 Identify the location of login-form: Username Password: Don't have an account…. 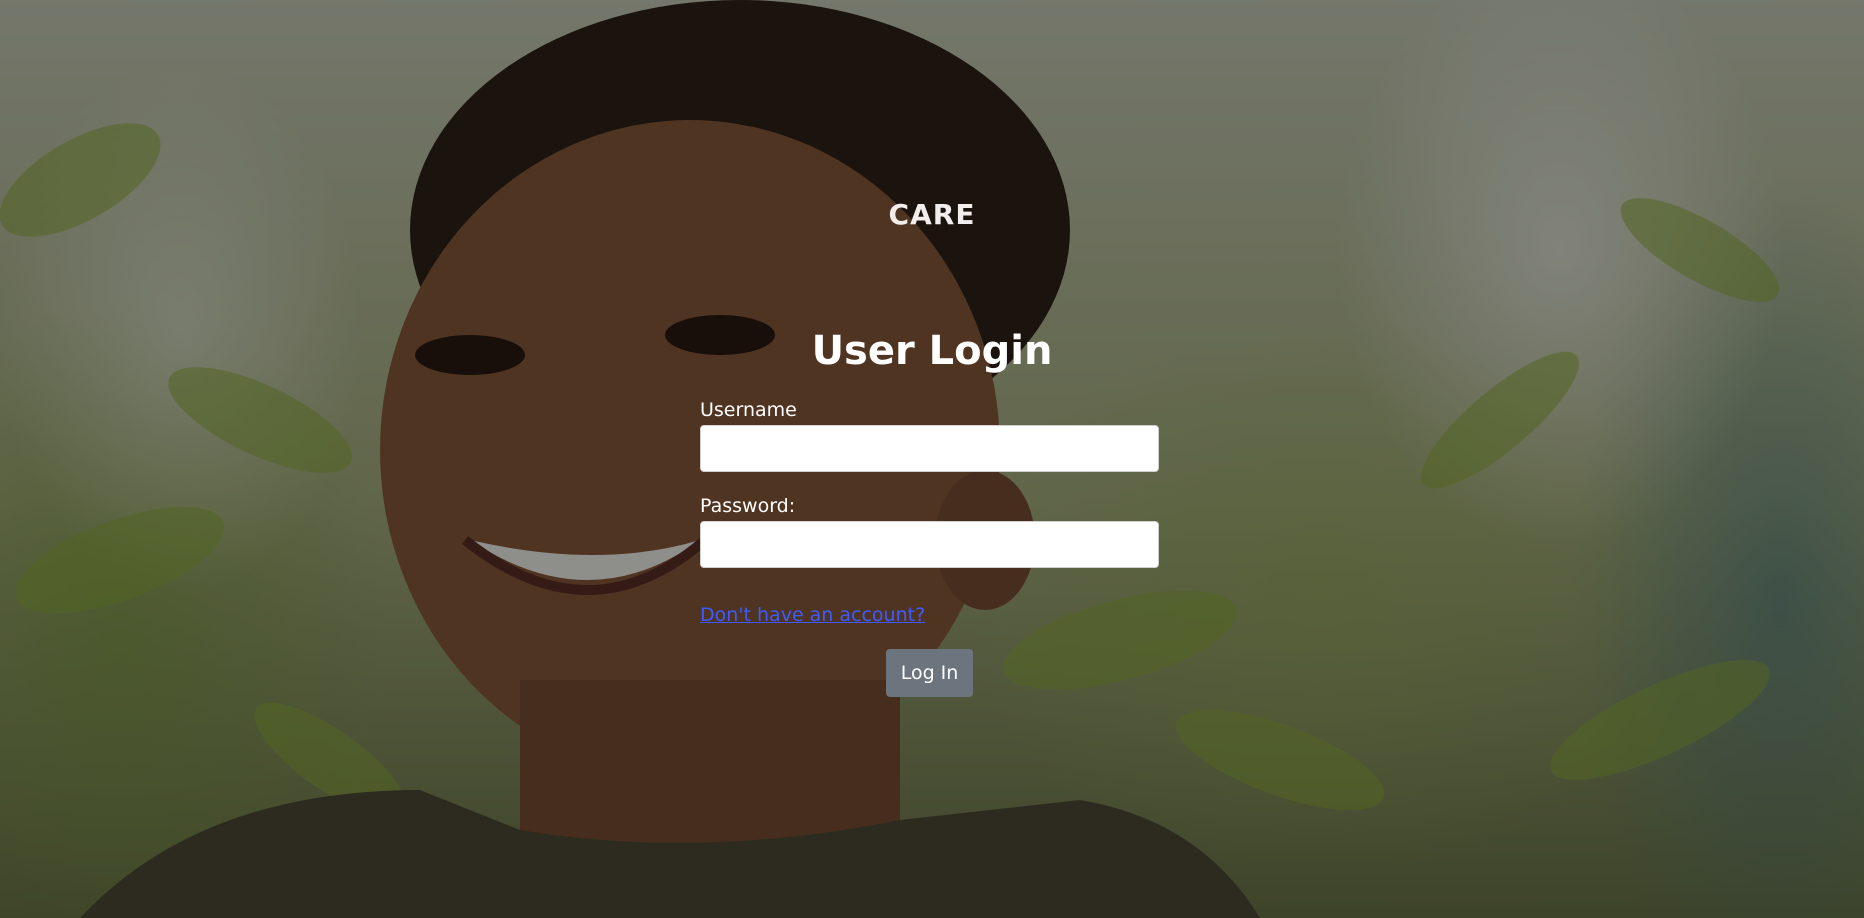
(929, 512).